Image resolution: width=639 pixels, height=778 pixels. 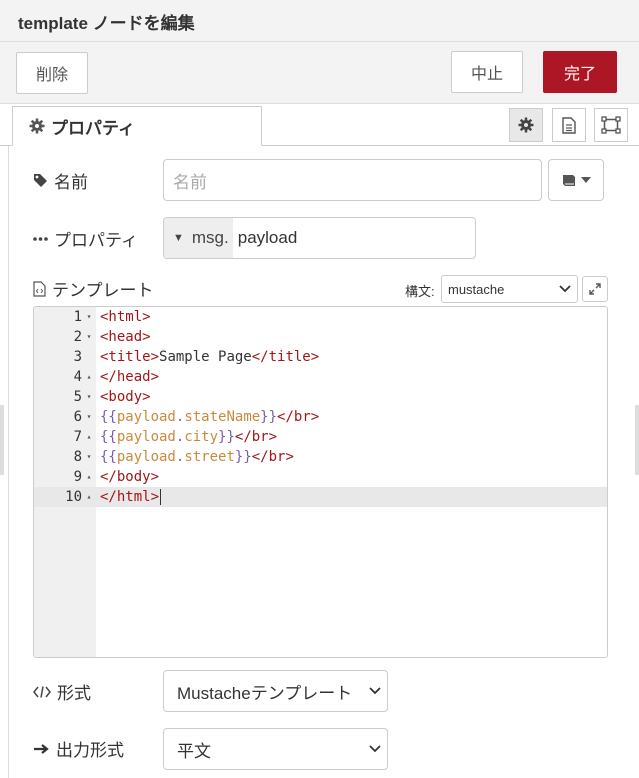 I want to click on line-number: 7, so click(x=77, y=437).